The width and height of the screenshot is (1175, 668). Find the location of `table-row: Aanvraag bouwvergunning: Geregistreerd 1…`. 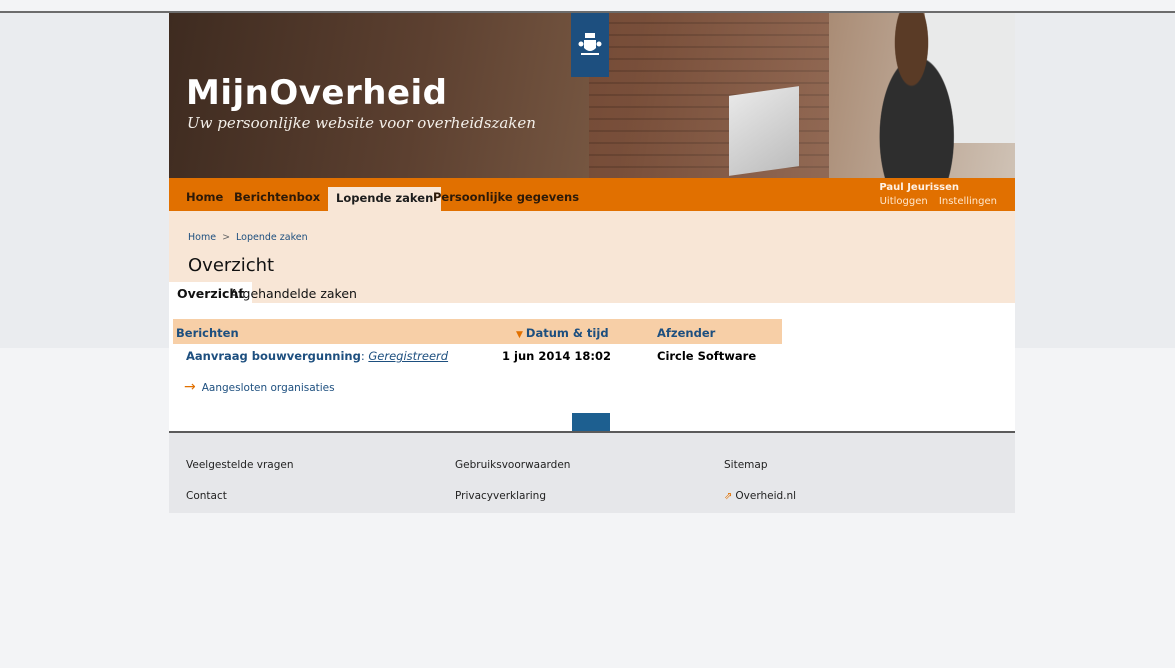

table-row: Aanvraag bouwvergunning: Geregistreerd 1… is located at coordinates (477, 357).